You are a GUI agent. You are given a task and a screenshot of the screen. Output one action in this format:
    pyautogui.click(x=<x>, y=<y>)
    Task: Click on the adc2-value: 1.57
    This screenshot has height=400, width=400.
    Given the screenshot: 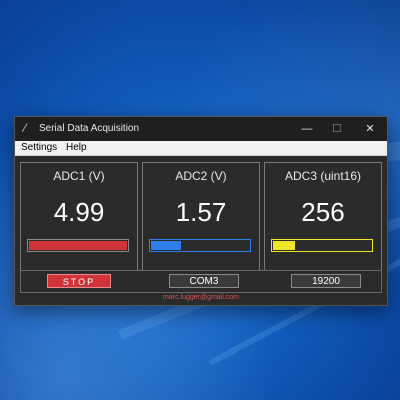 What is the action you would take?
    pyautogui.click(x=201, y=212)
    